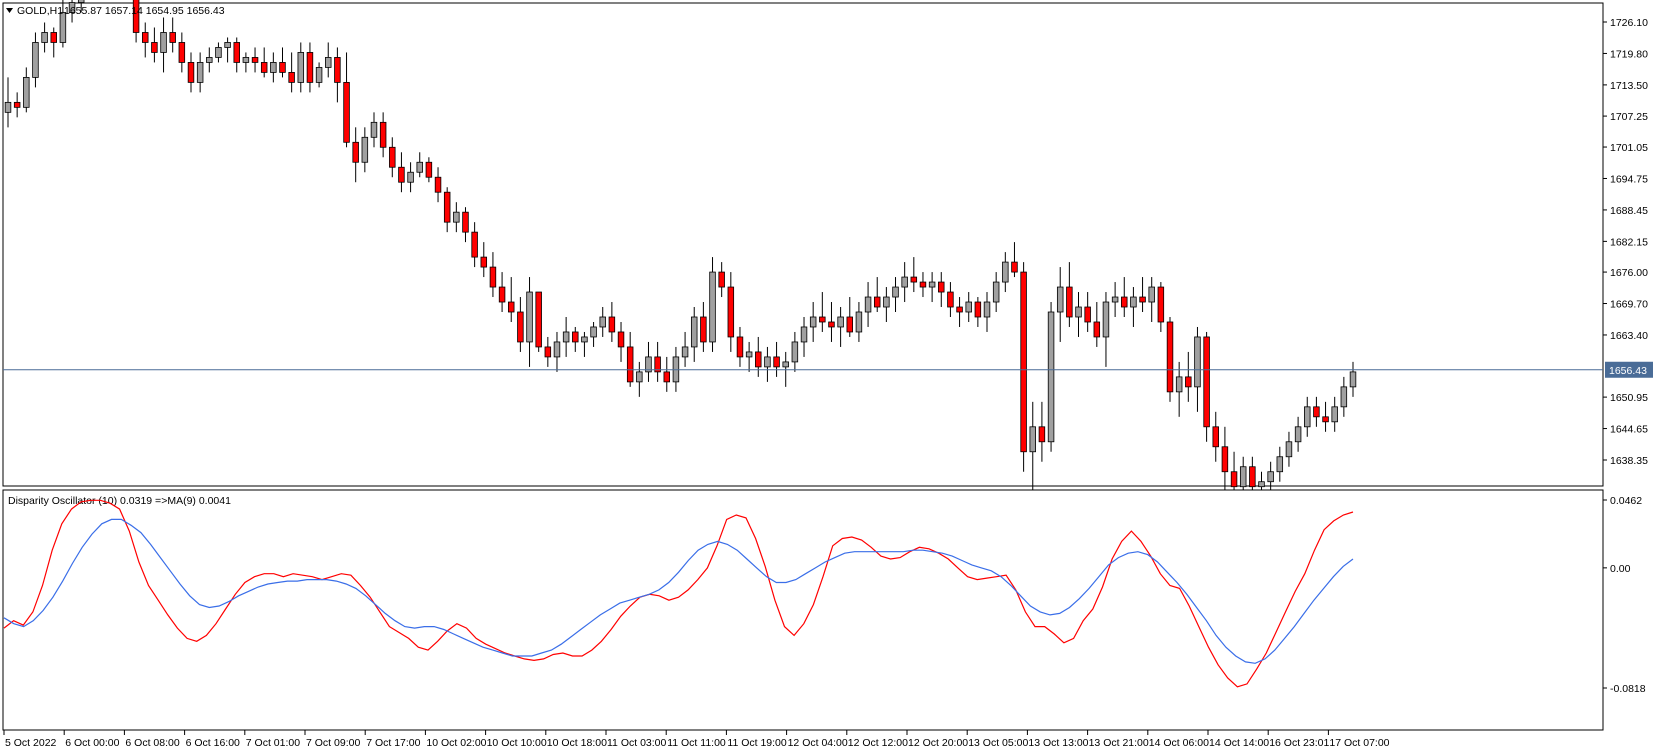 This screenshot has height=753, width=1653. Describe the element at coordinates (213, 743) in the screenshot. I see `time-tick-label: 6 Oct 16:00` at that location.